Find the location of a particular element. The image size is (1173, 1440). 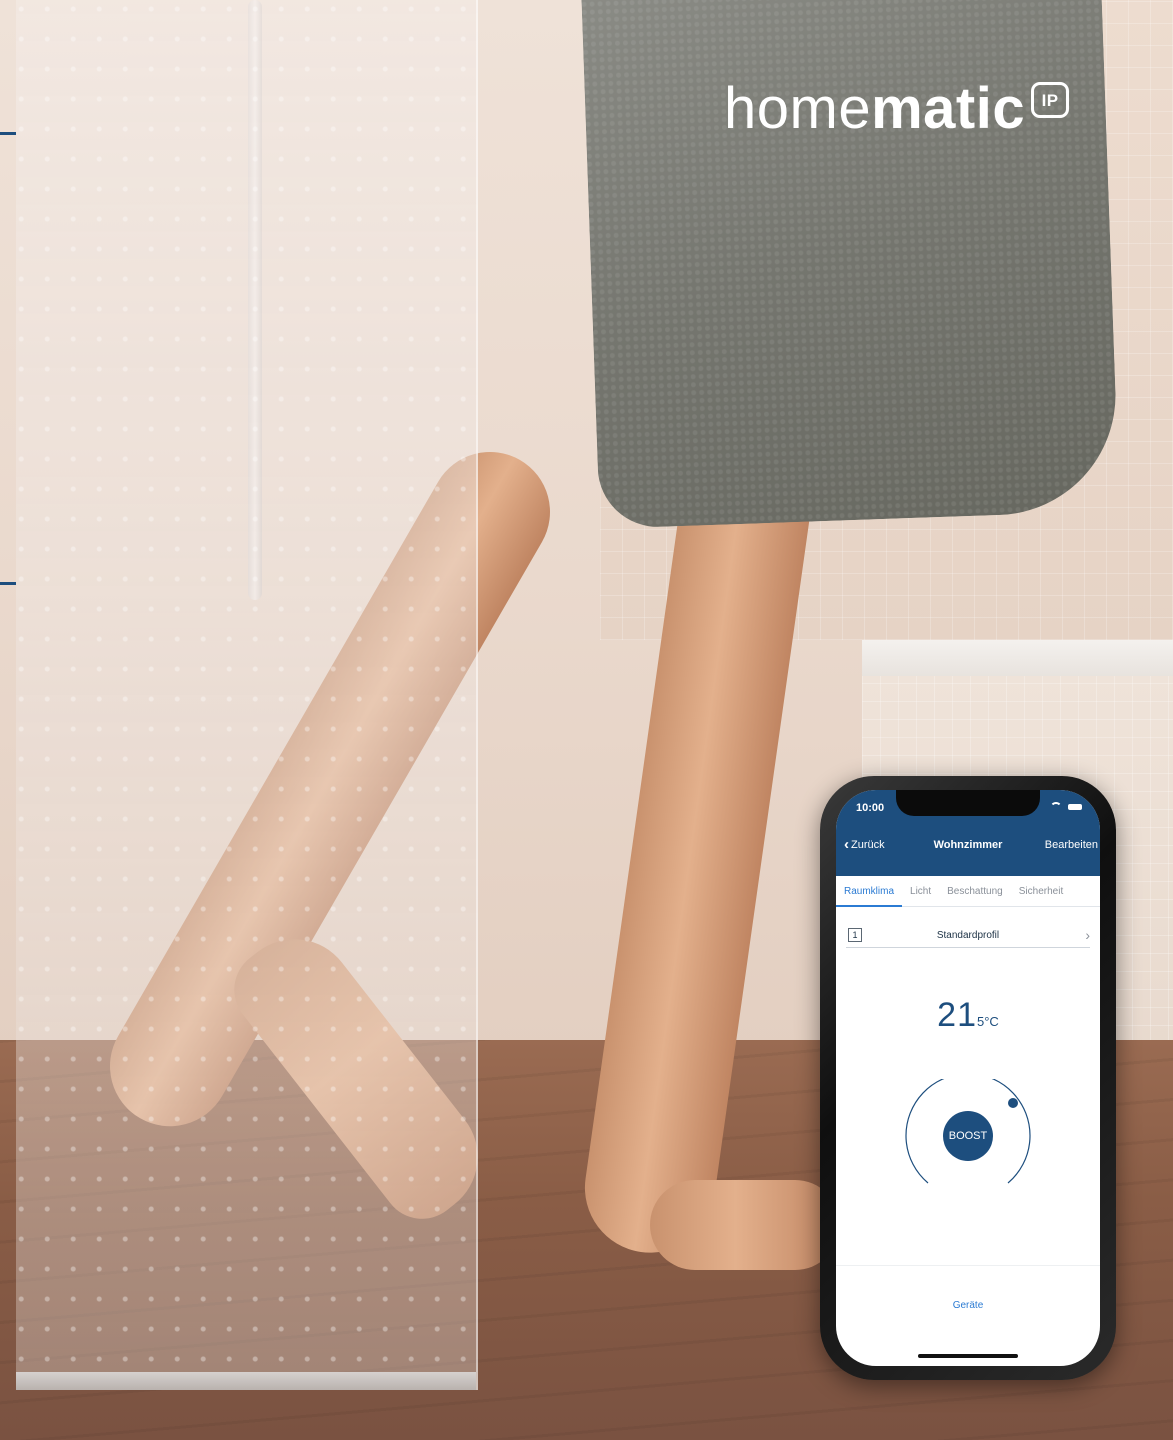

dial-handle is located at coordinates (1013, 1103).